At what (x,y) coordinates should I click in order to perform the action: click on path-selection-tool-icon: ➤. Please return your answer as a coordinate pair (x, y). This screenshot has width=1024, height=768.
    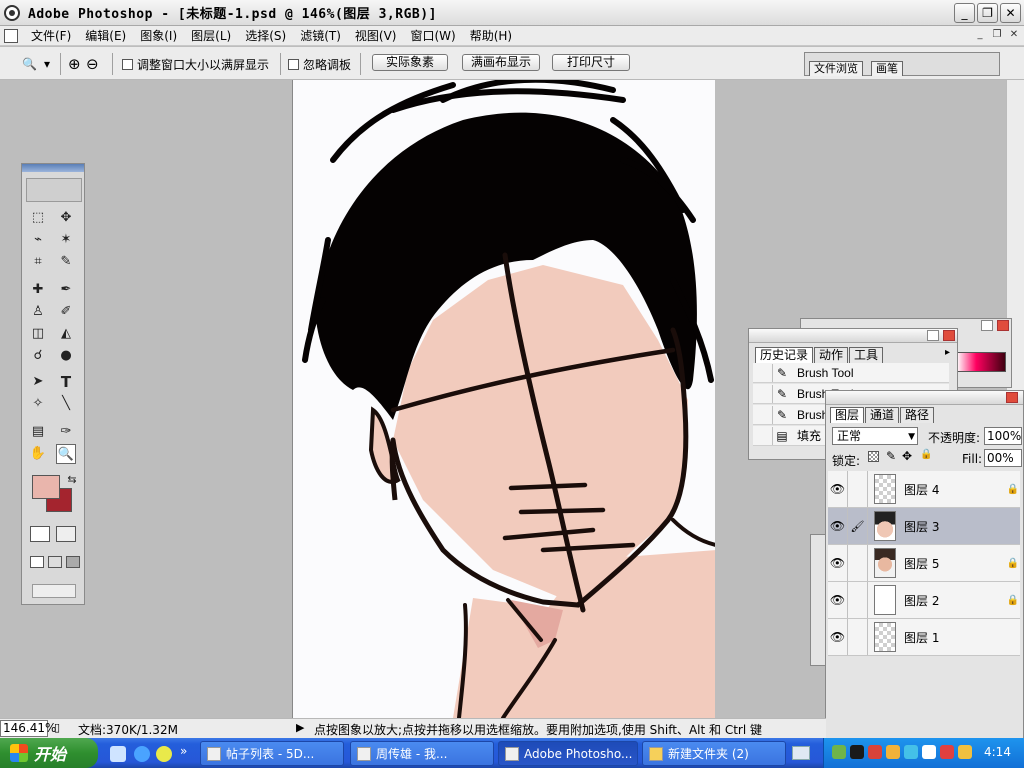
    Looking at the image, I should click on (38, 382).